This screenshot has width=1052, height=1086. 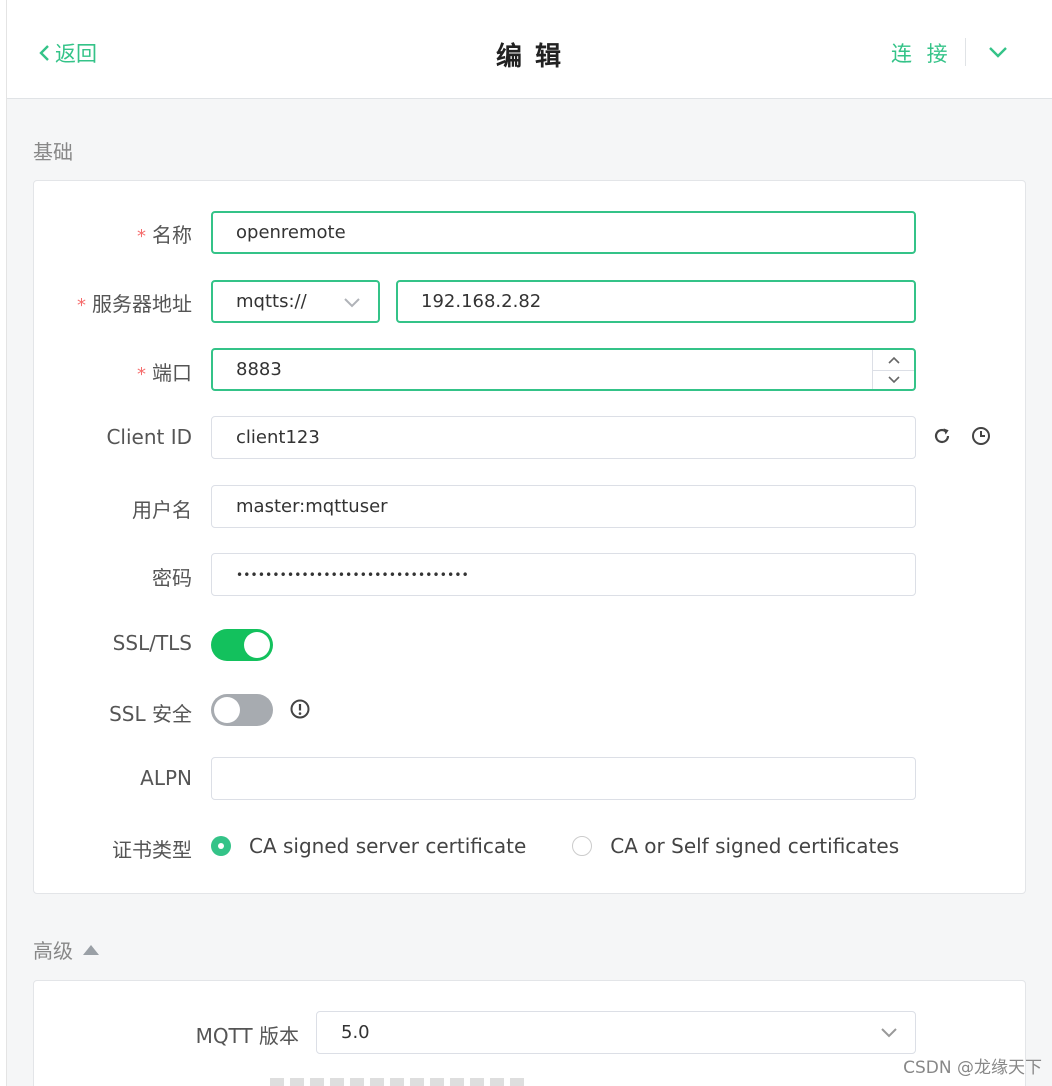 I want to click on host-label: * 服务器地址, so click(x=134, y=302).